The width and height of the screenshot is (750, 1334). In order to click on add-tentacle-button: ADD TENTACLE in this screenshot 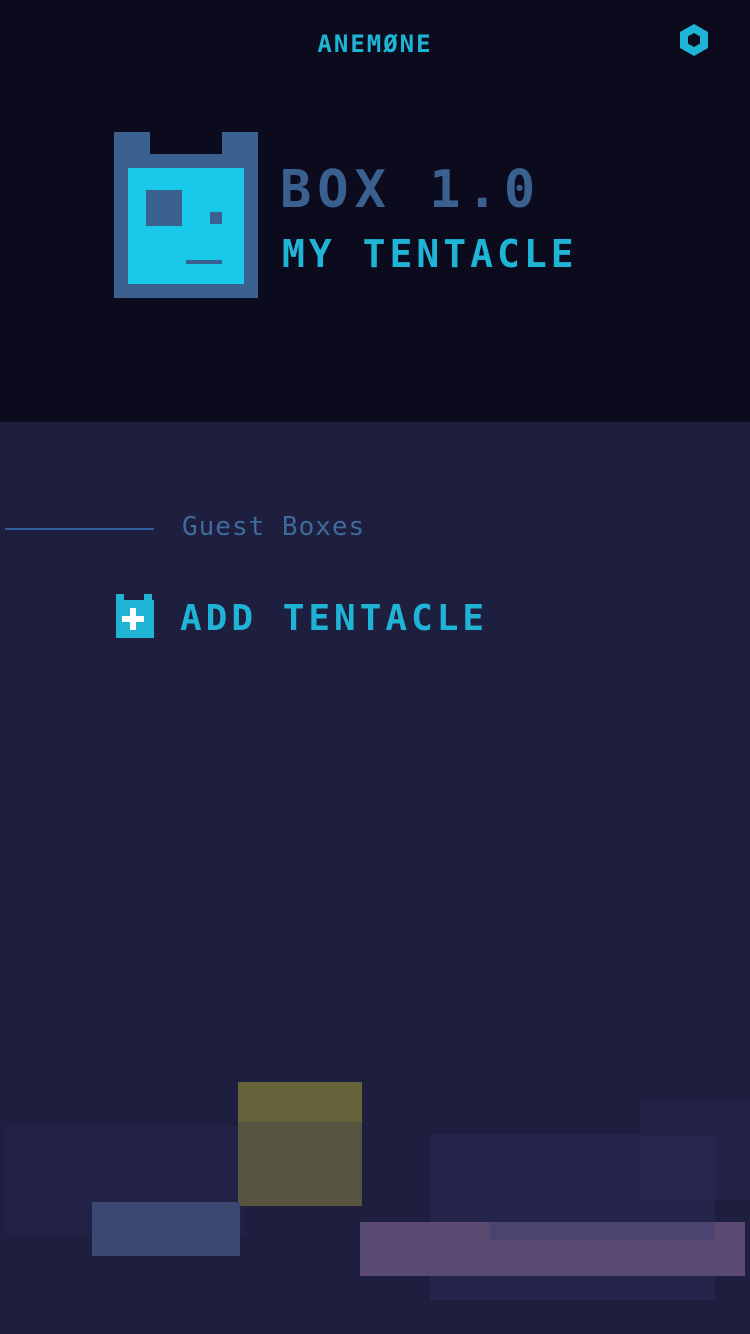, I will do `click(324, 619)`.